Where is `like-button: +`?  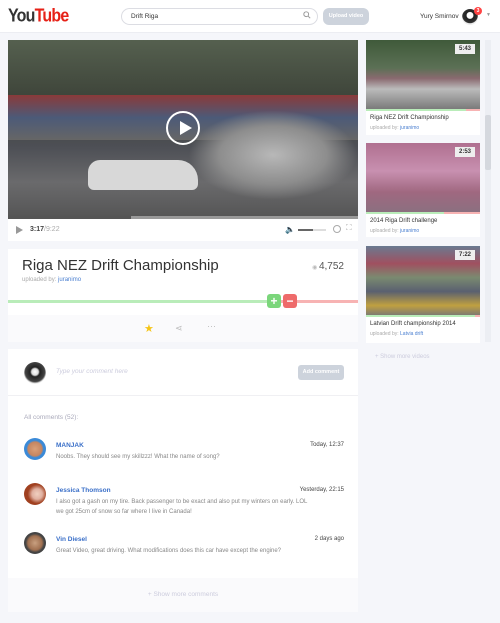 like-button: + is located at coordinates (274, 301).